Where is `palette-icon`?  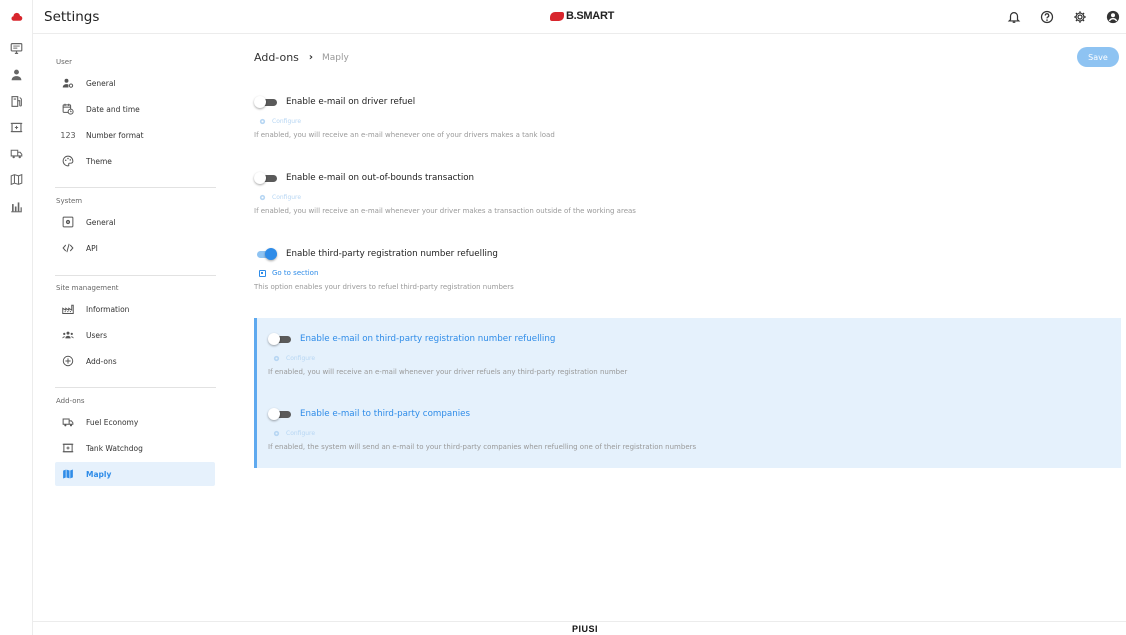
palette-icon is located at coordinates (68, 161).